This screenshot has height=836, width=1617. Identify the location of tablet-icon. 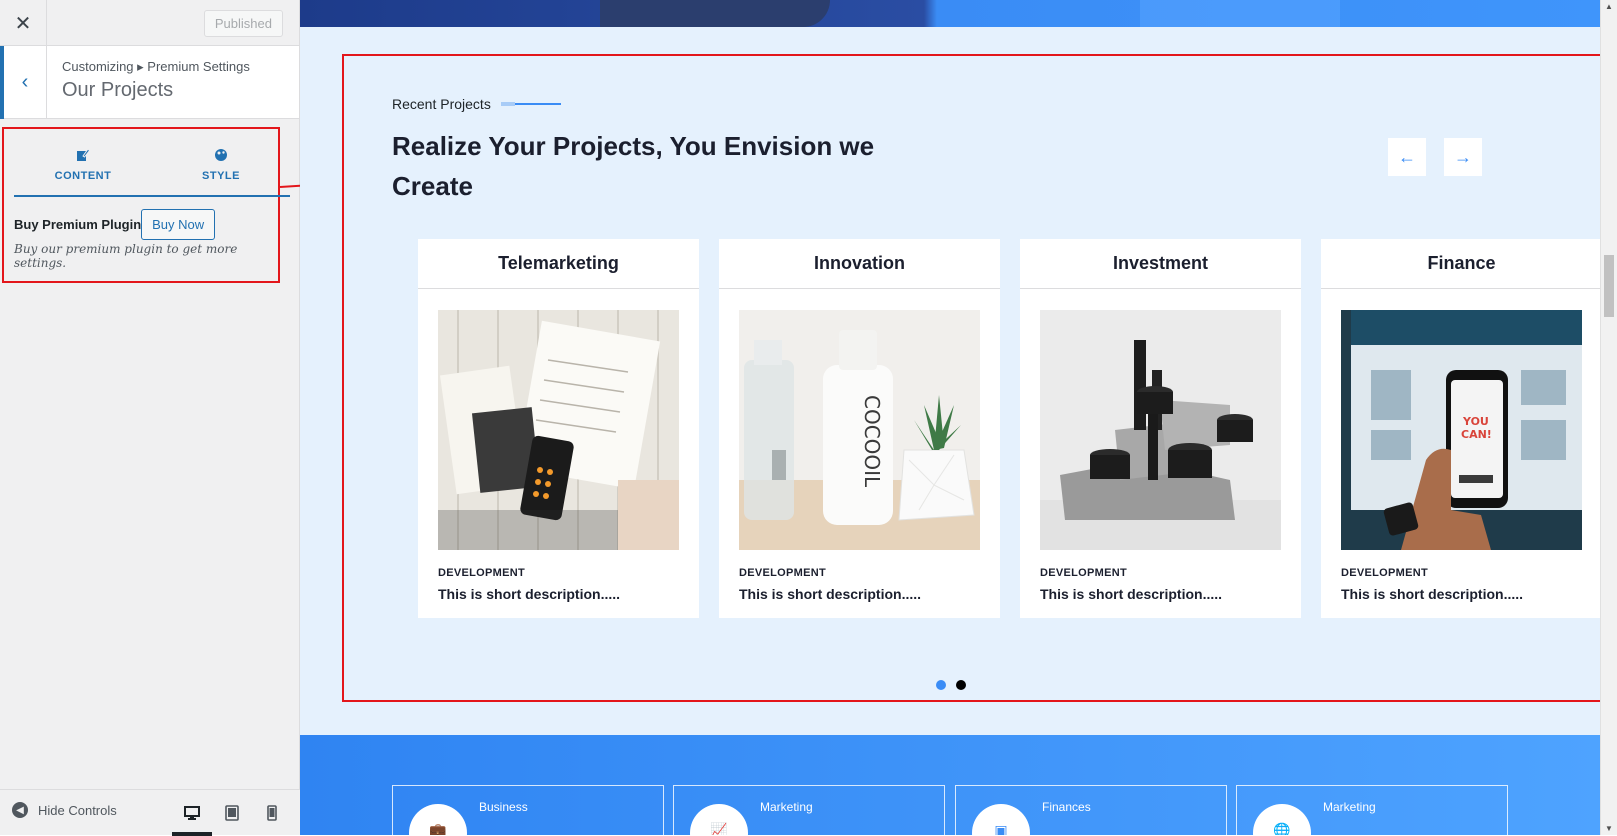
(232, 813).